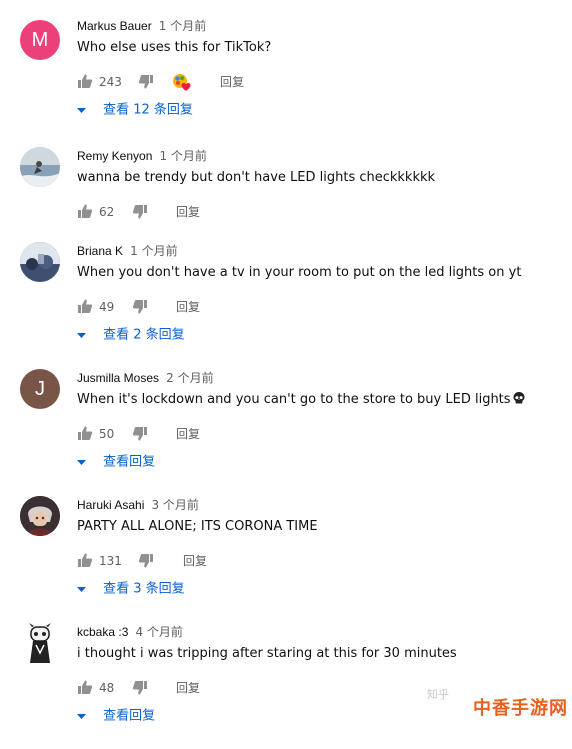 This screenshot has height=749, width=572. What do you see at coordinates (102, 632) in the screenshot?
I see `comment-author: kcbaka :3` at bounding box center [102, 632].